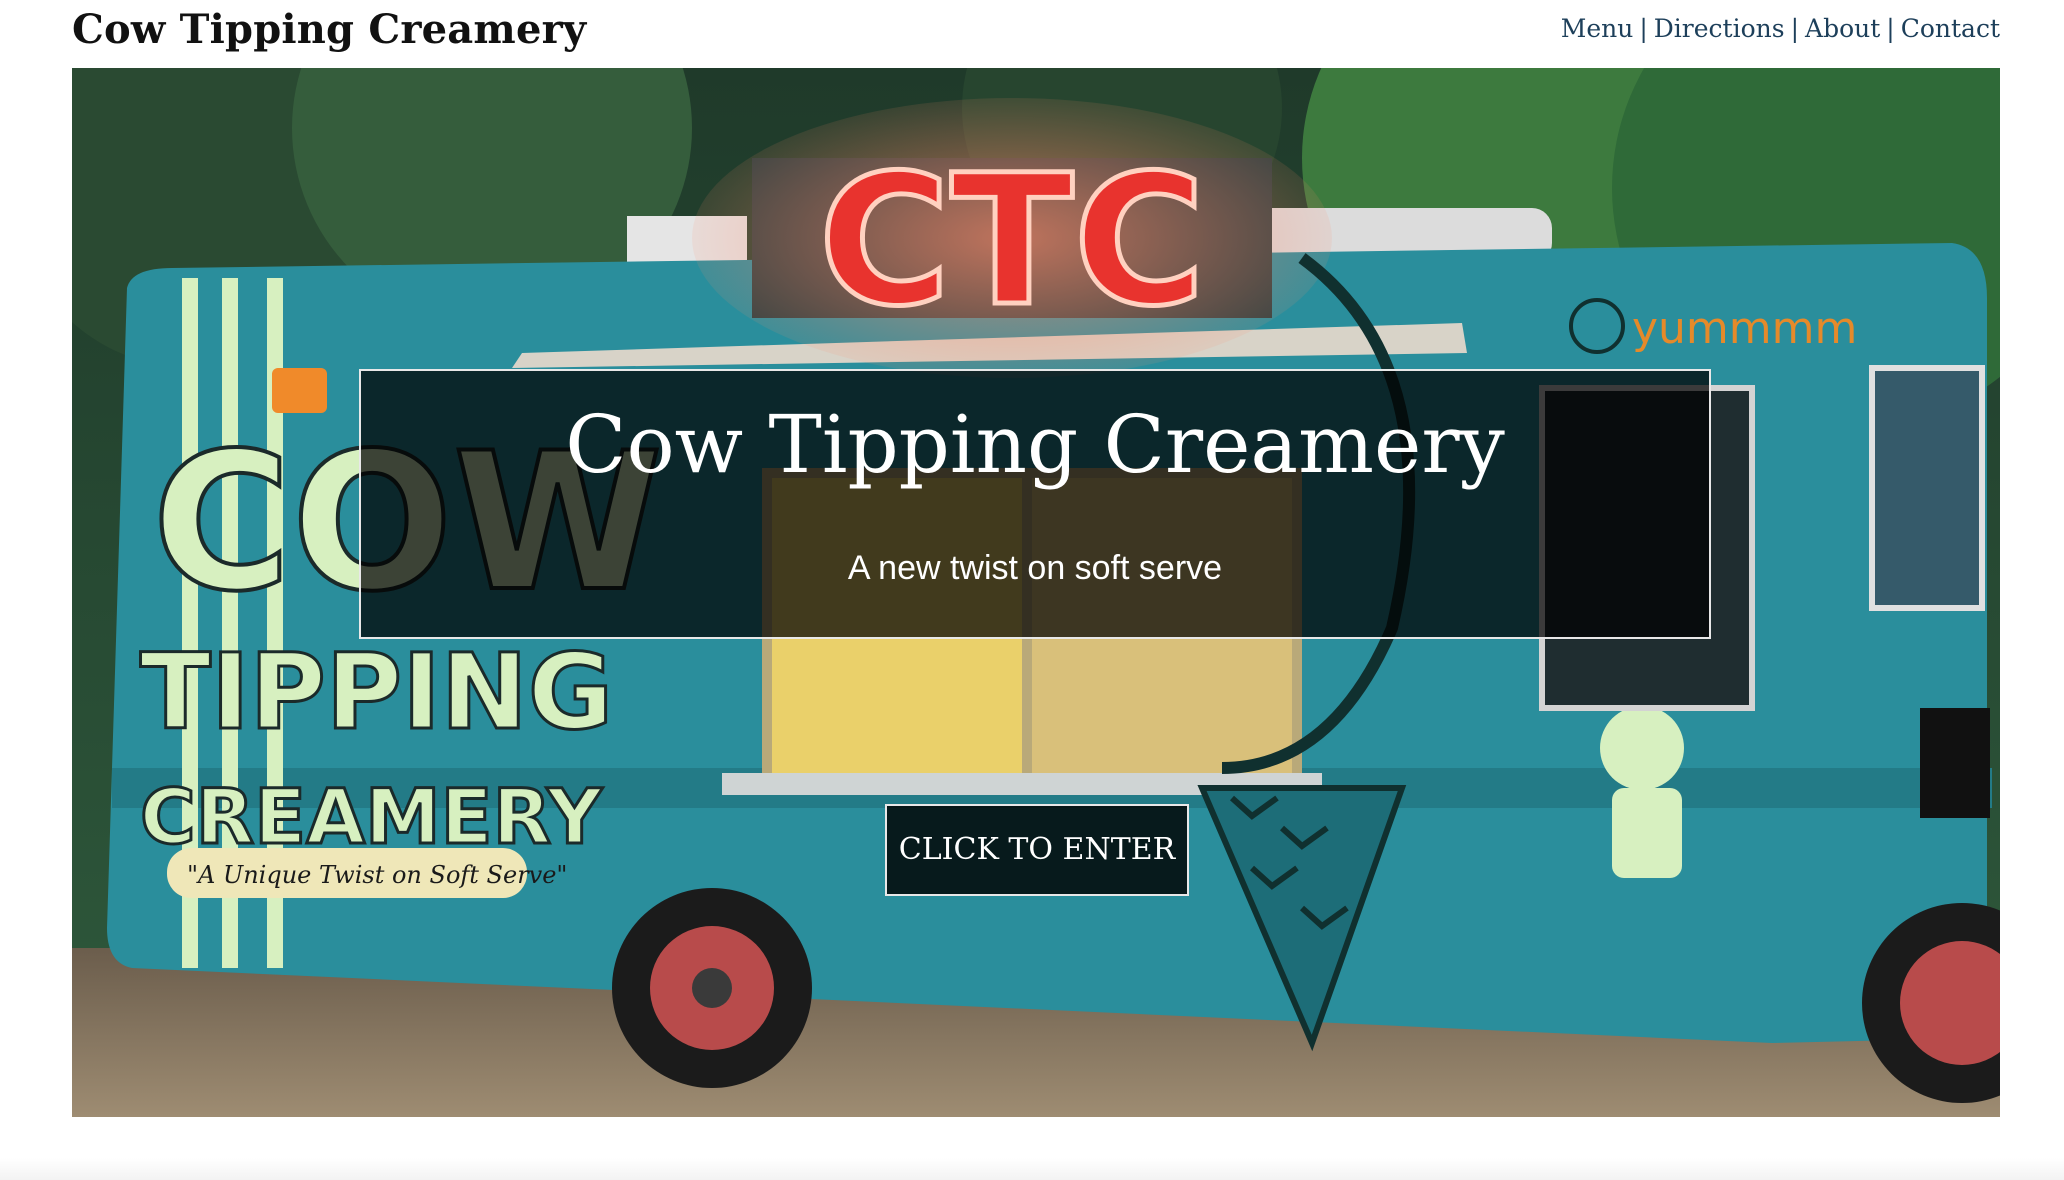 Image resolution: width=2064 pixels, height=1180 pixels. What do you see at coordinates (371, 816) in the screenshot?
I see `truck-brand-line-3: CREAMERY` at bounding box center [371, 816].